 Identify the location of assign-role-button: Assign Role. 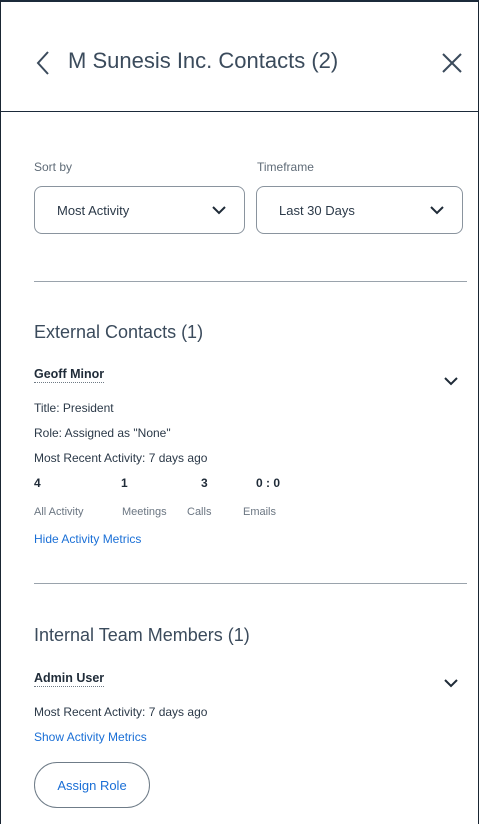
(92, 785).